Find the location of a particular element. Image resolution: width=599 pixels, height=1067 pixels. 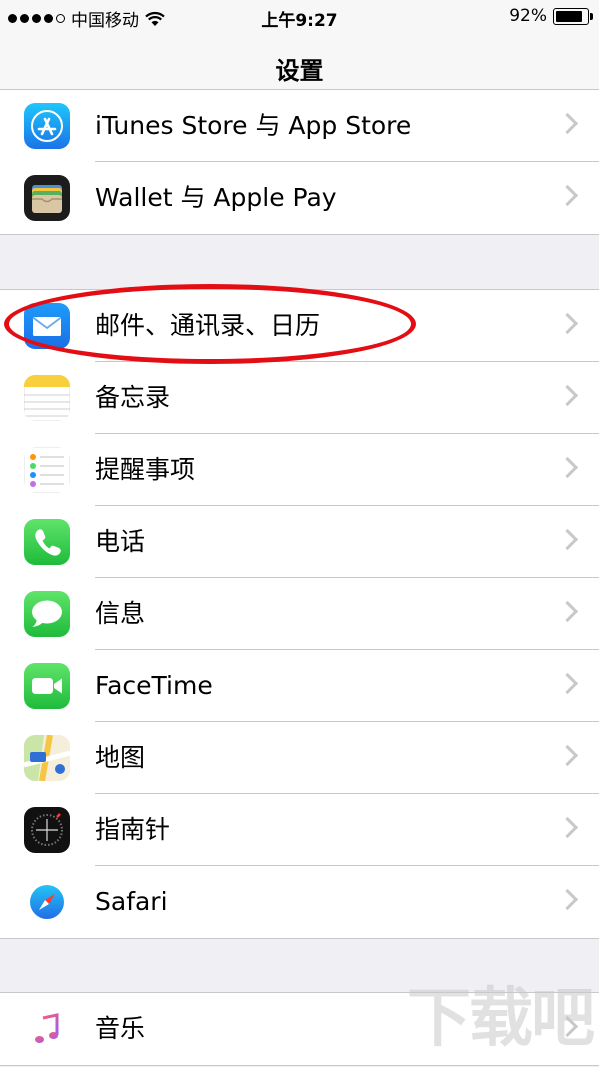

row-label: Wallet 与 Apple Pay is located at coordinates (216, 197).